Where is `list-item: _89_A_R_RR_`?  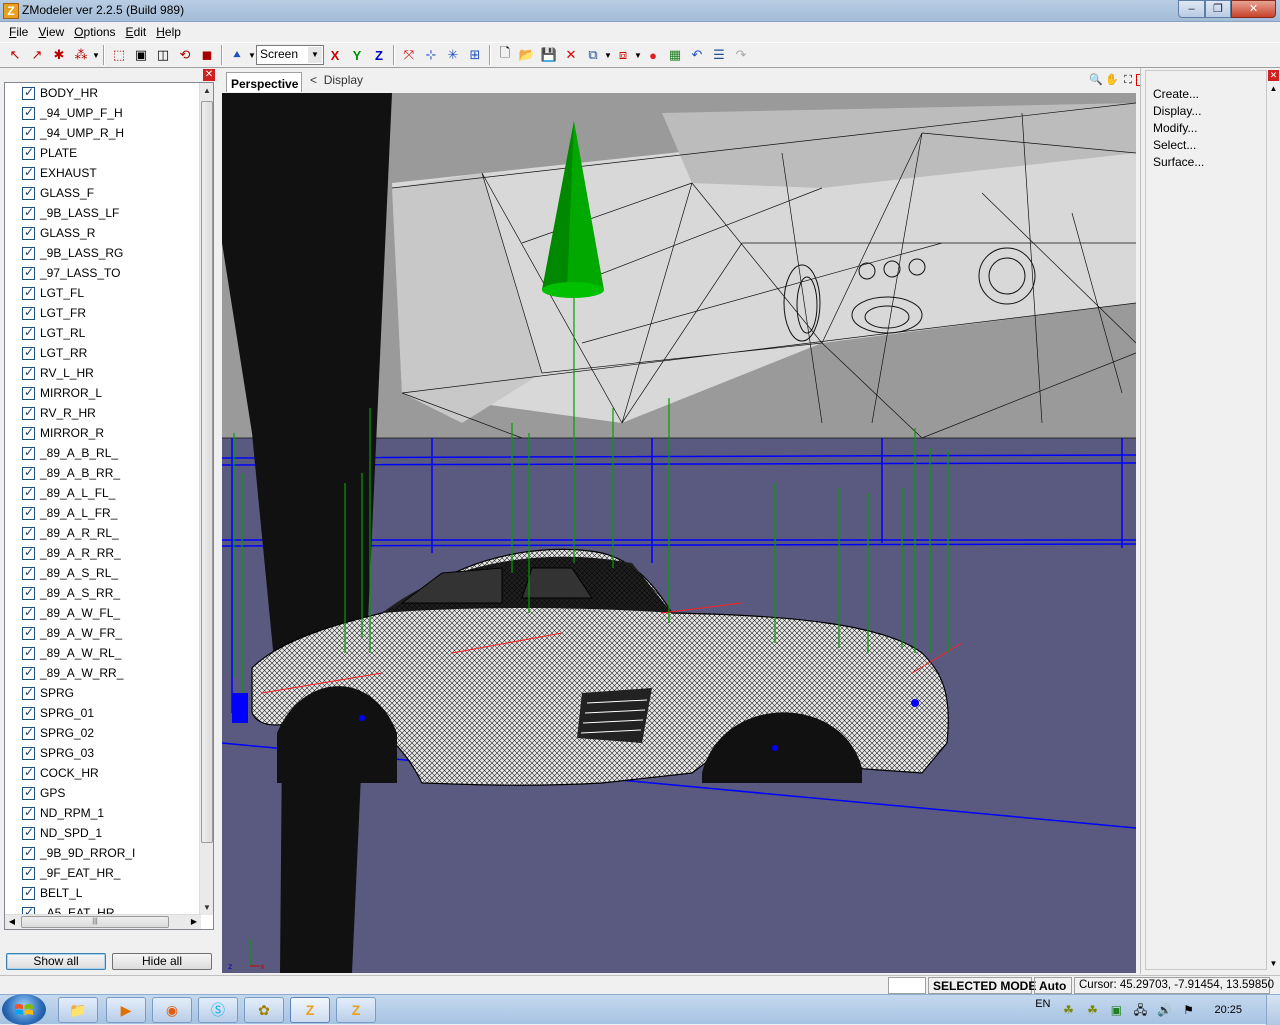
list-item: _89_A_R_RR_ is located at coordinates (103, 553).